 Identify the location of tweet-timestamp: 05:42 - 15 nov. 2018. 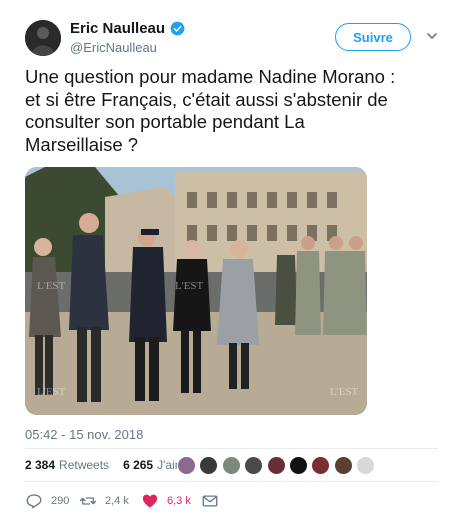
(84, 434).